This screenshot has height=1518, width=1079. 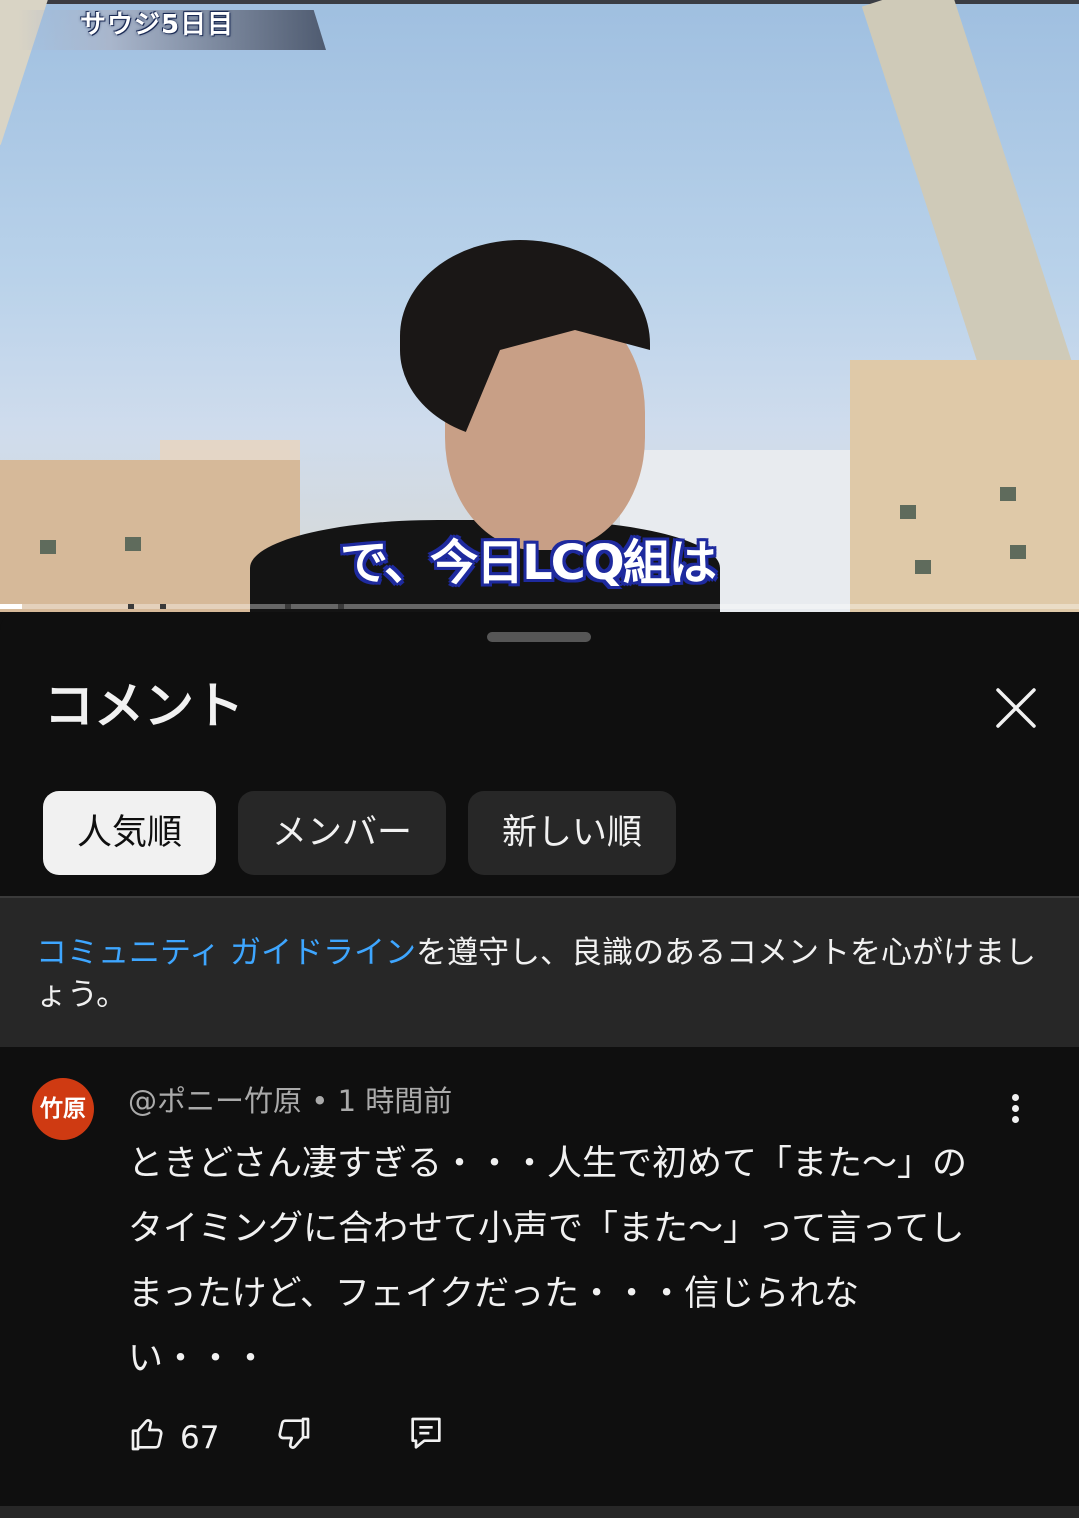 I want to click on video-subtitle: で、今日LCQ組は, so click(x=528, y=563).